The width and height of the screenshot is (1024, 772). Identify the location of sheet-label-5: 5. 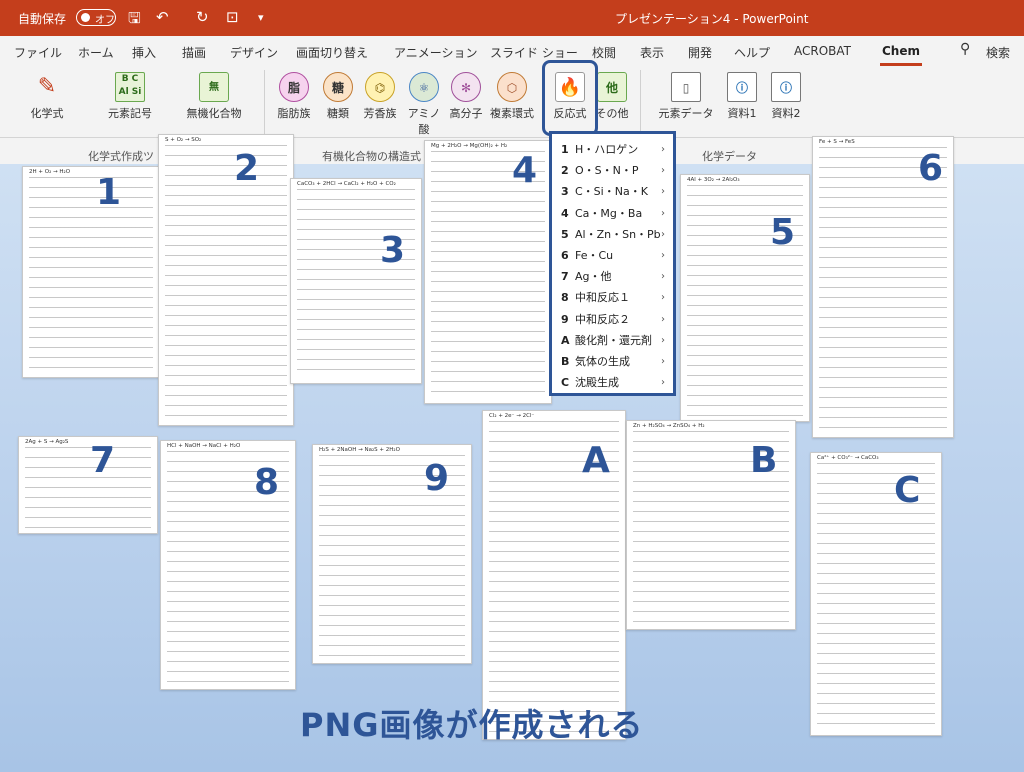
(783, 232).